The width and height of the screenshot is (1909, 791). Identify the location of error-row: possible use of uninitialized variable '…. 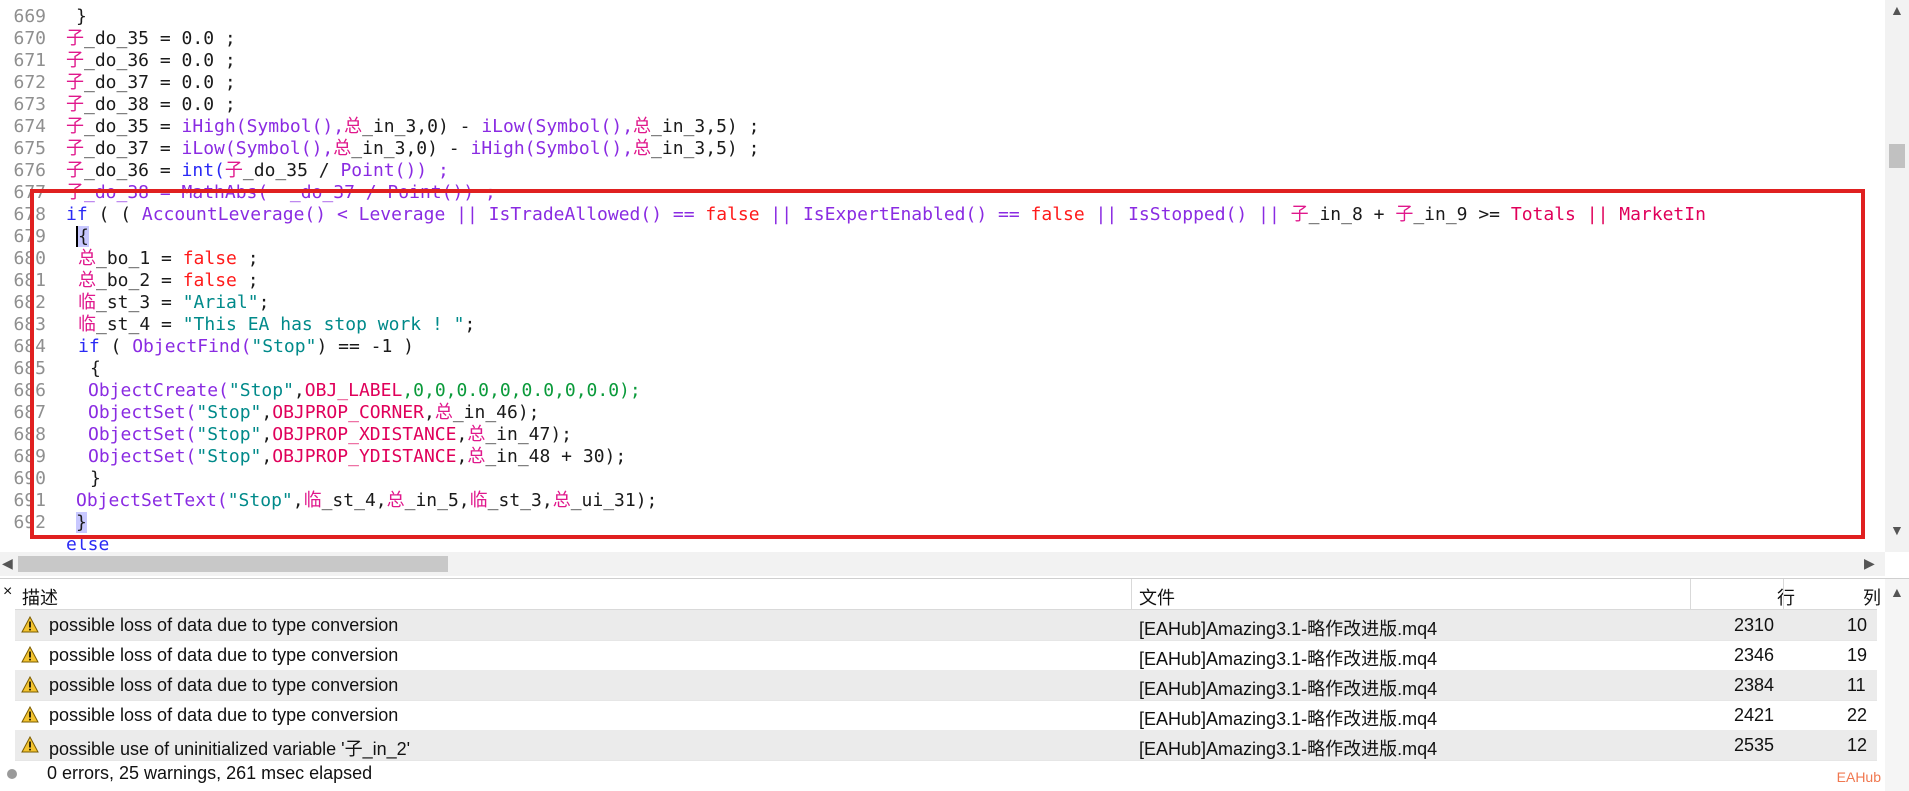
(946, 745).